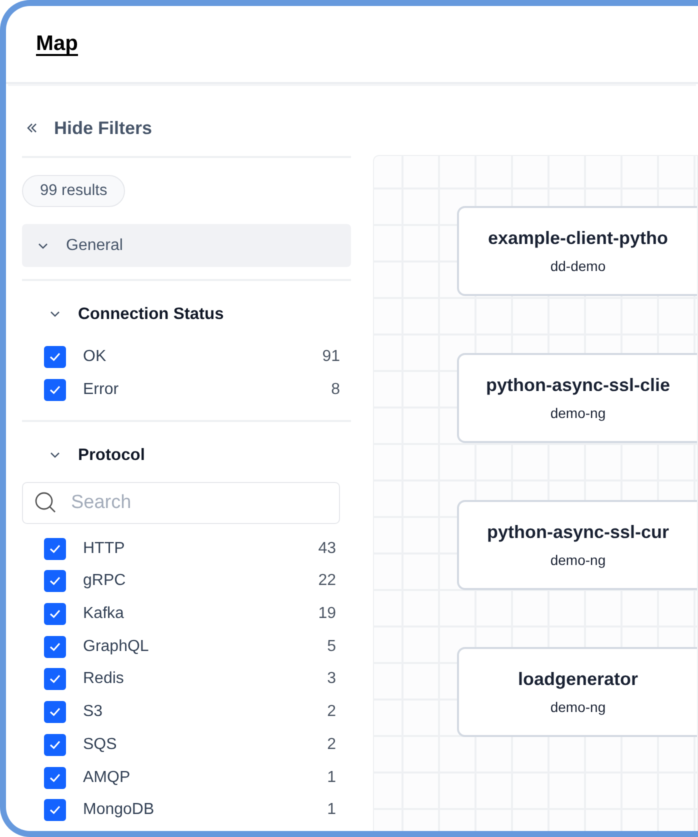 Image resolution: width=698 pixels, height=837 pixels. Describe the element at coordinates (95, 357) in the screenshot. I see `option-label: OK` at that location.